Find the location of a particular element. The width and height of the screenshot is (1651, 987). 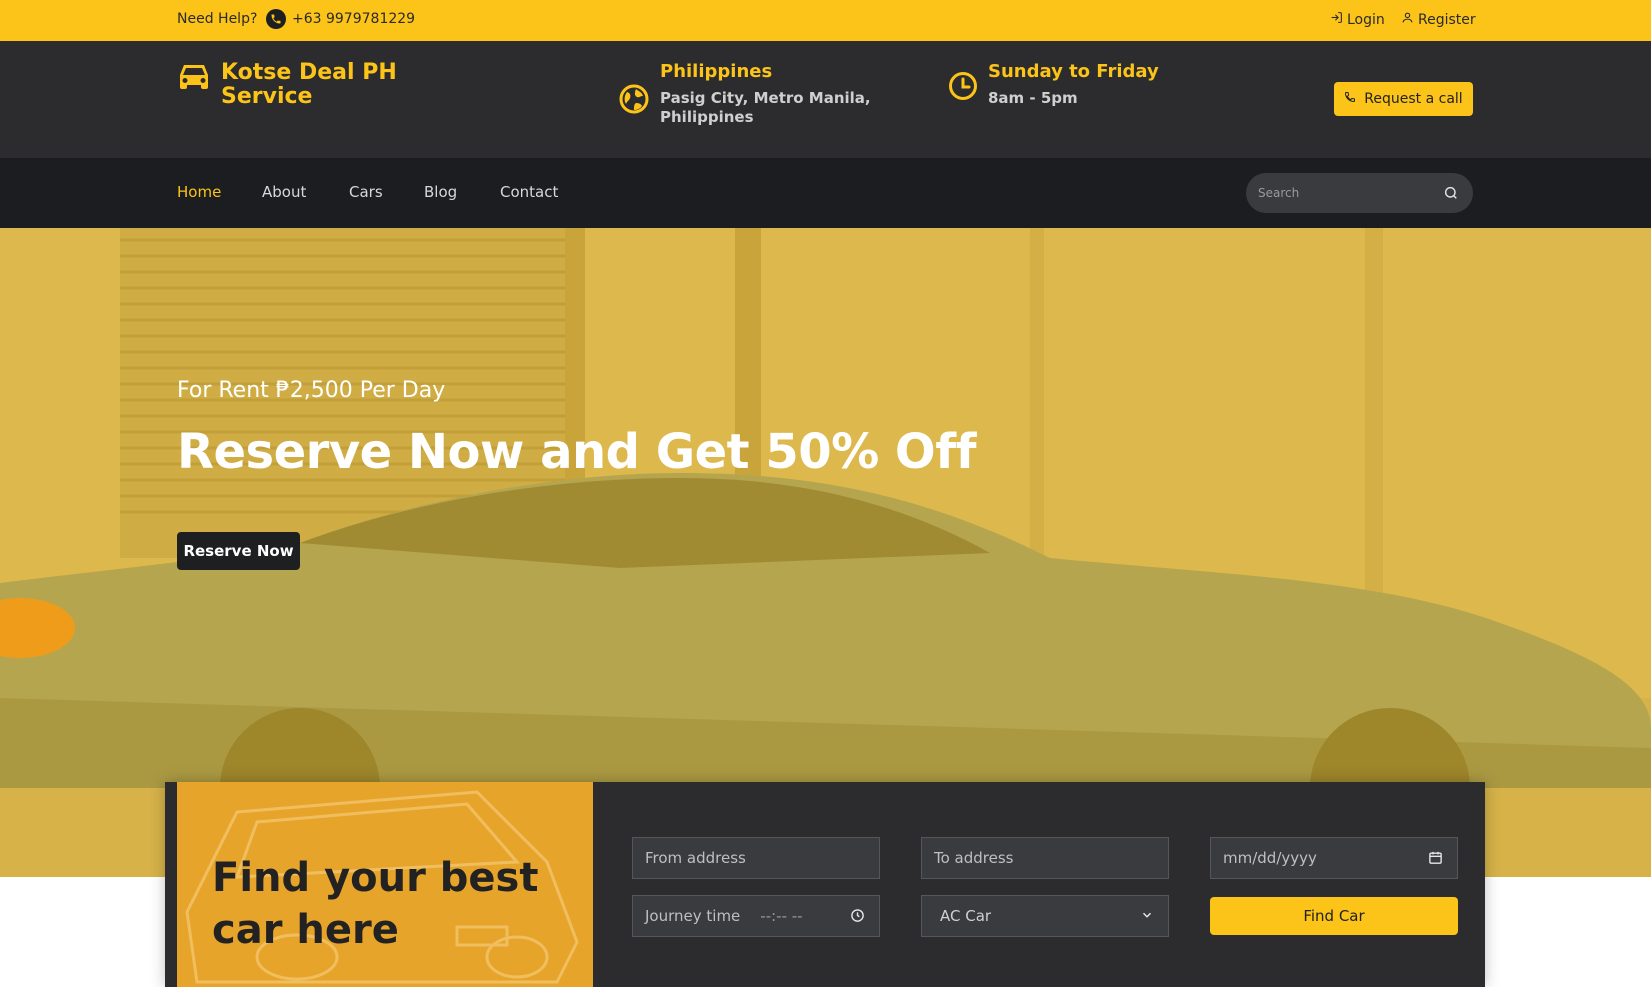

phone-number: +63 9979781229 is located at coordinates (353, 19).